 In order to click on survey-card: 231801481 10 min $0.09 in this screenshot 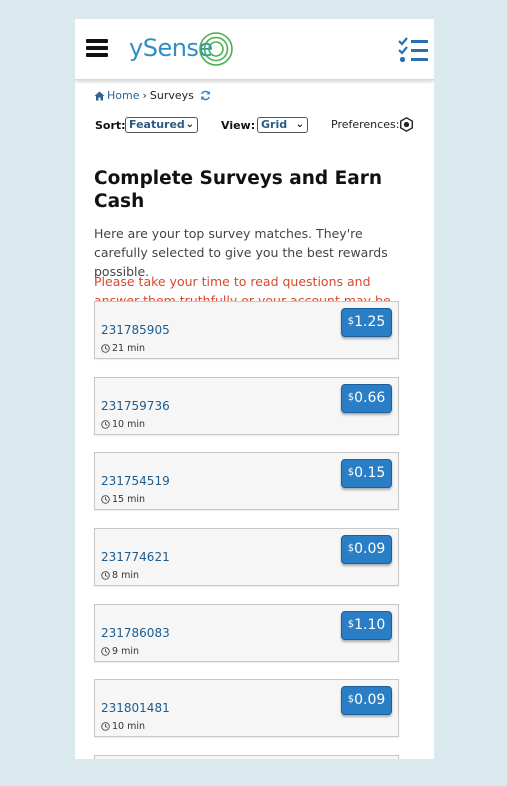, I will do `click(246, 708)`.